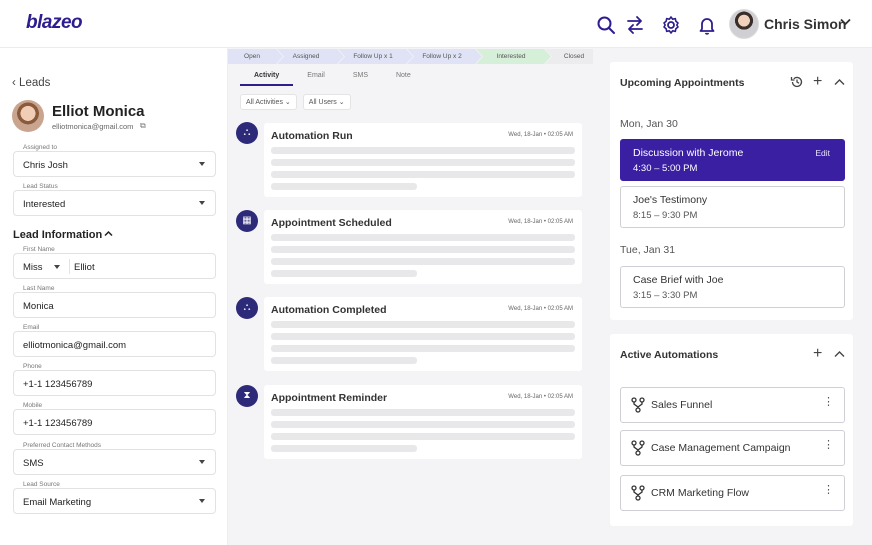  Describe the element at coordinates (670, 200) in the screenshot. I see `appointment-title: Joe's Testimony` at that location.